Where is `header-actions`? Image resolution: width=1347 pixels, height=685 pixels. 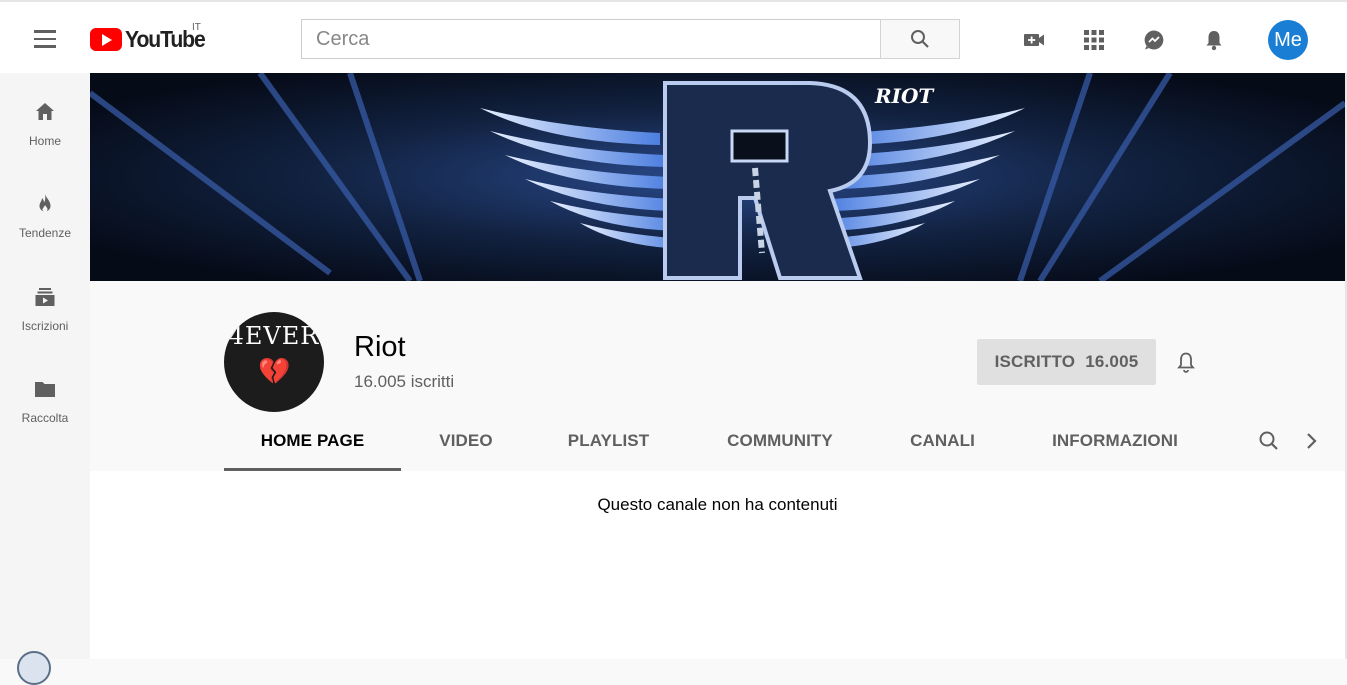
header-actions is located at coordinates (1134, 40).